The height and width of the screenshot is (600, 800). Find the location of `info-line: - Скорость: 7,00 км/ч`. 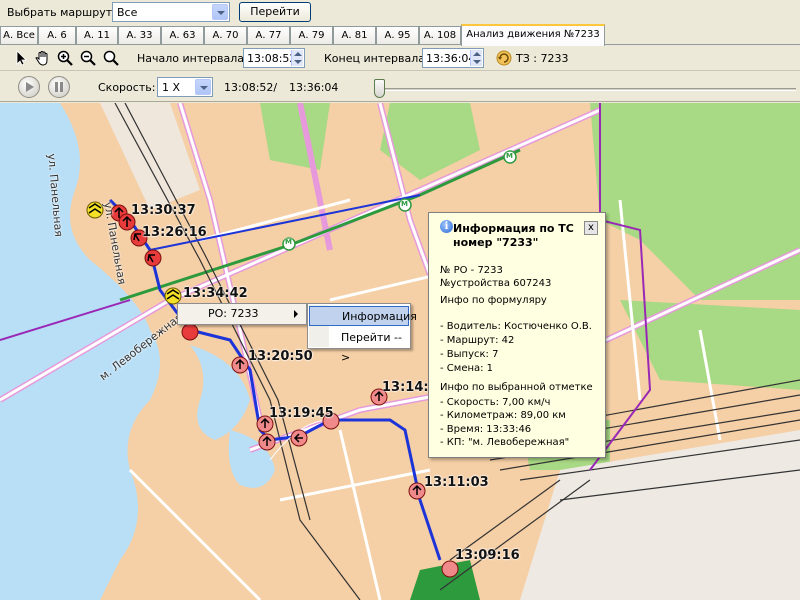

info-line: - Скорость: 7,00 км/ч is located at coordinates (495, 402).